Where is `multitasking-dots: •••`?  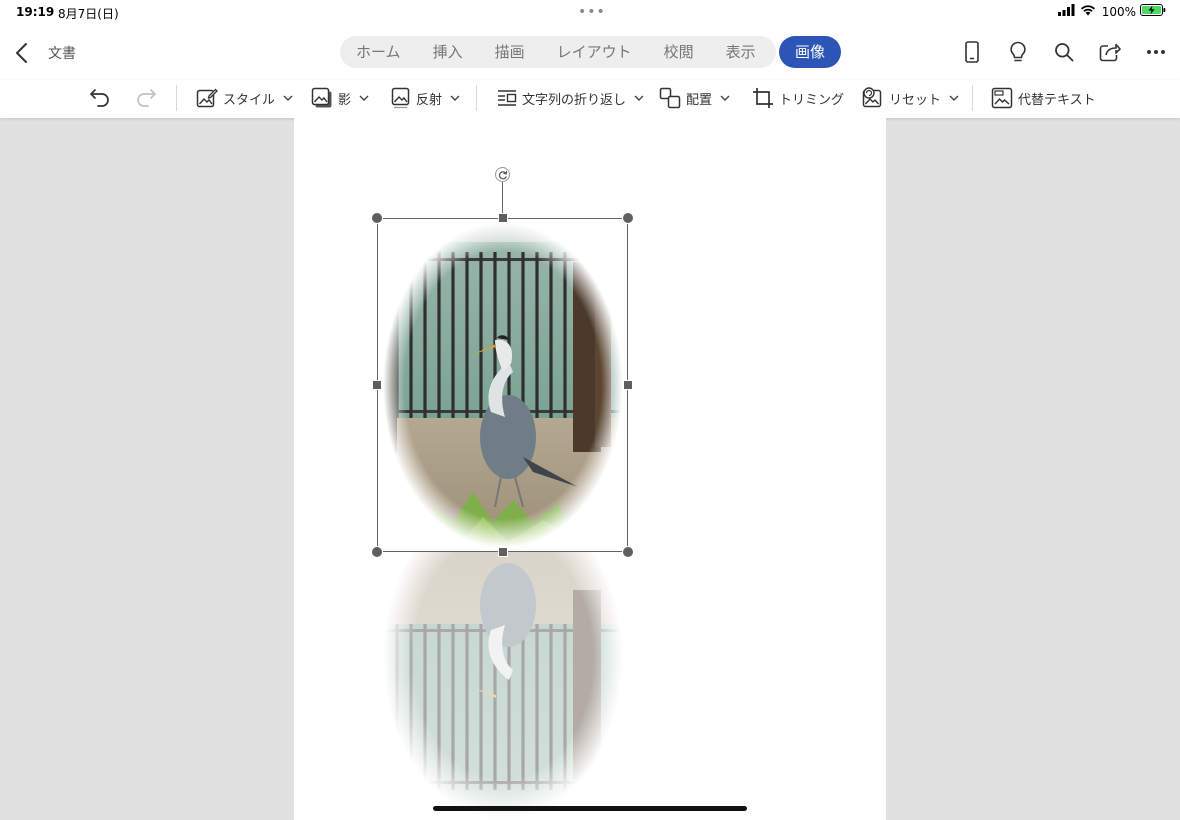
multitasking-dots: ••• is located at coordinates (592, 12).